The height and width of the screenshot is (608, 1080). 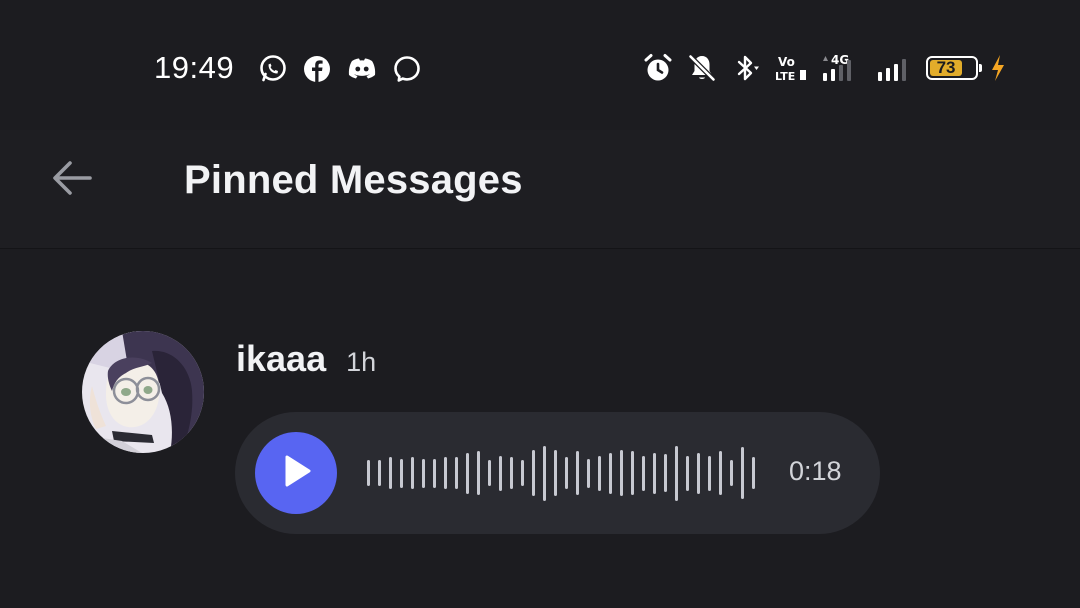 I want to click on svg-text: Vo, so click(x=786, y=62).